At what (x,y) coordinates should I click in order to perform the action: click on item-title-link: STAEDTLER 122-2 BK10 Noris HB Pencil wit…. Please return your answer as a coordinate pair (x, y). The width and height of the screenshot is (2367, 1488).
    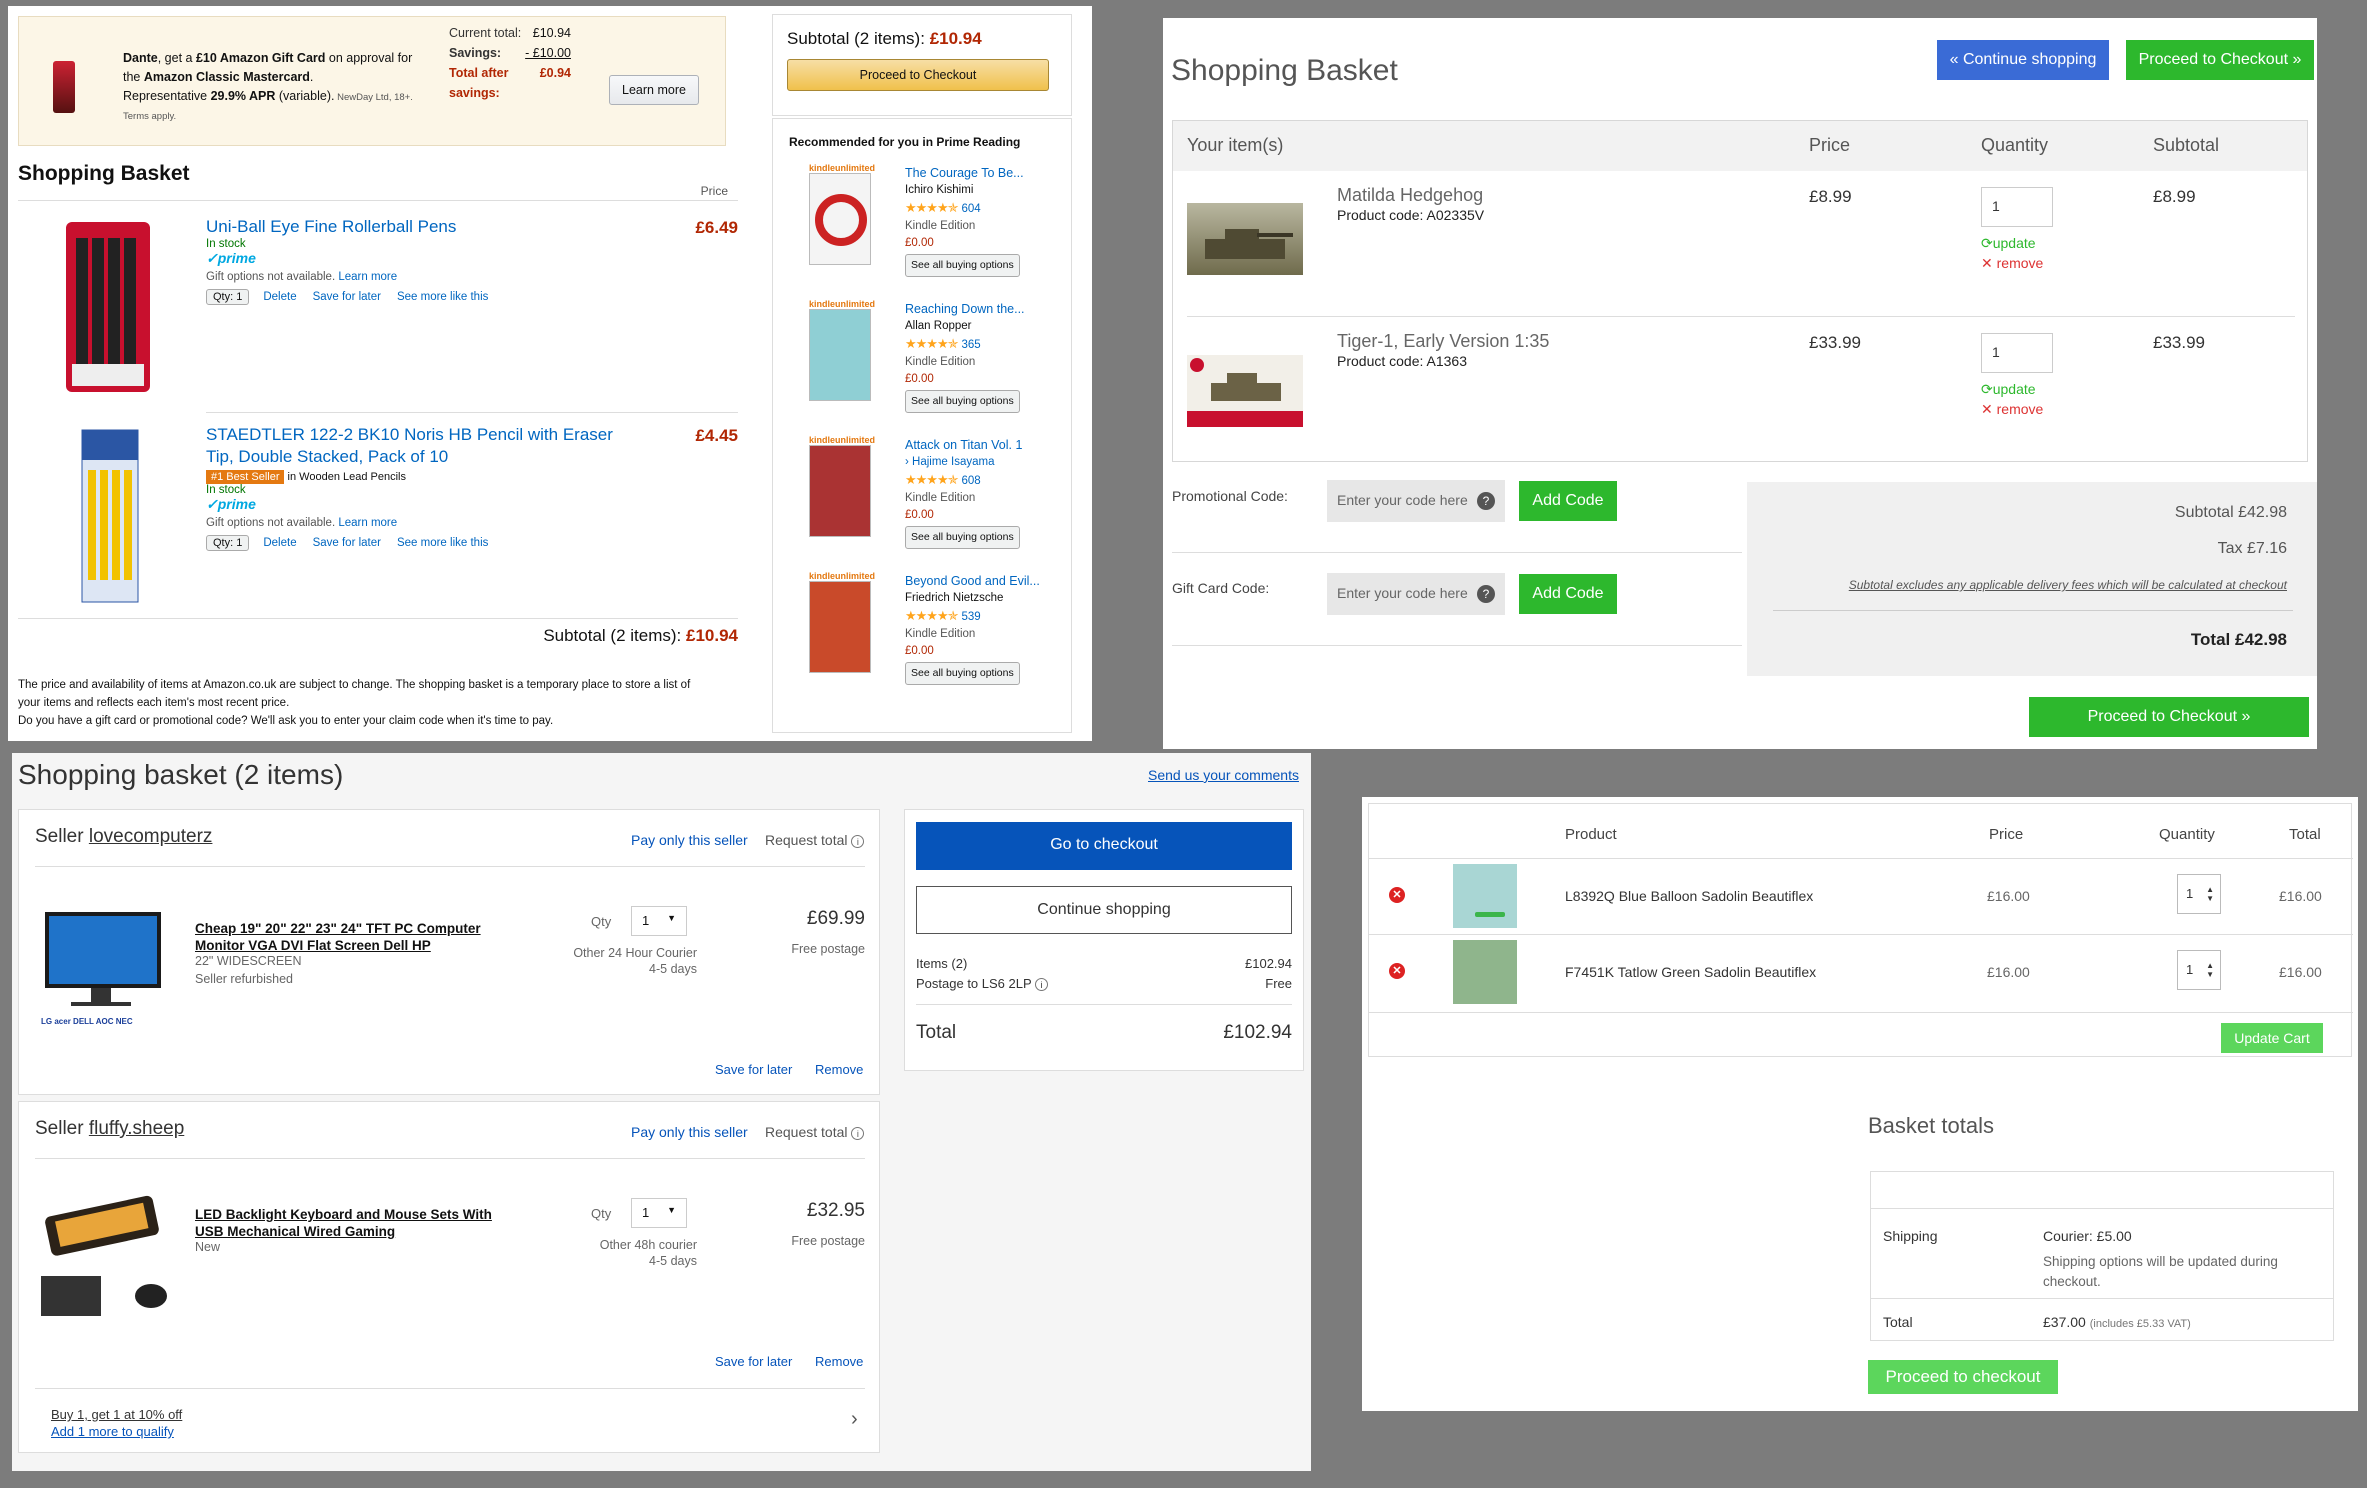
    Looking at the image, I should click on (416, 446).